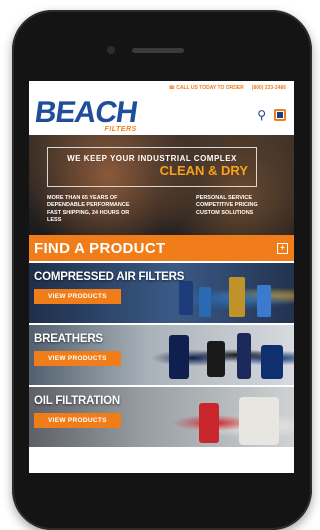  Describe the element at coordinates (225, 212) in the screenshot. I see `hero-right-item: CUSTOM SOLUTIONS` at that location.